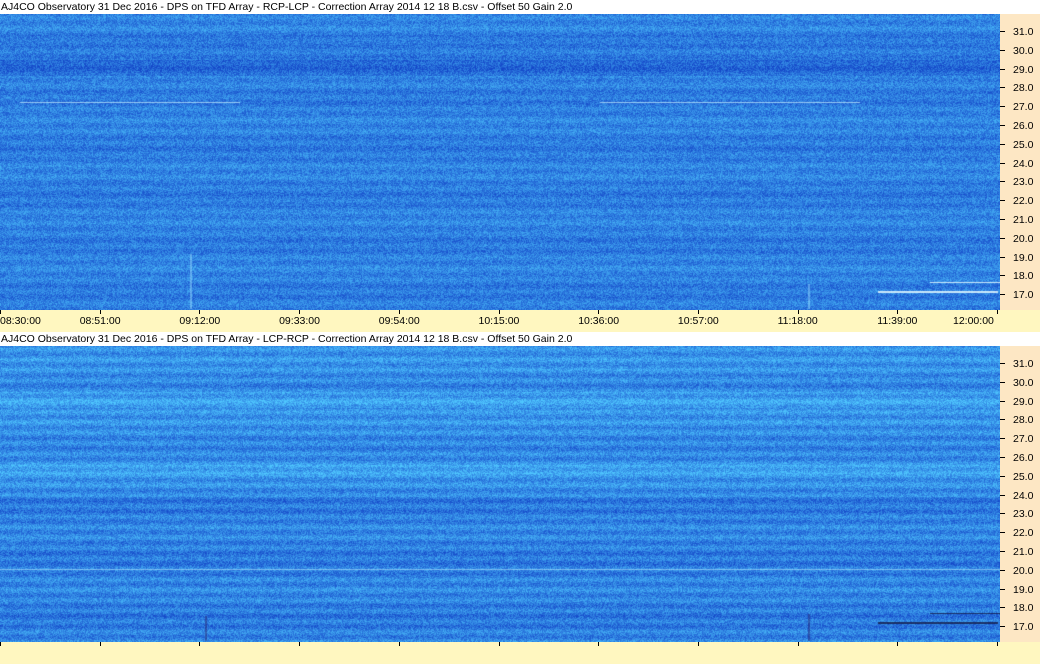 The width and height of the screenshot is (1040, 664). I want to click on frequency-tick: 27.0, so click(1020, 439).